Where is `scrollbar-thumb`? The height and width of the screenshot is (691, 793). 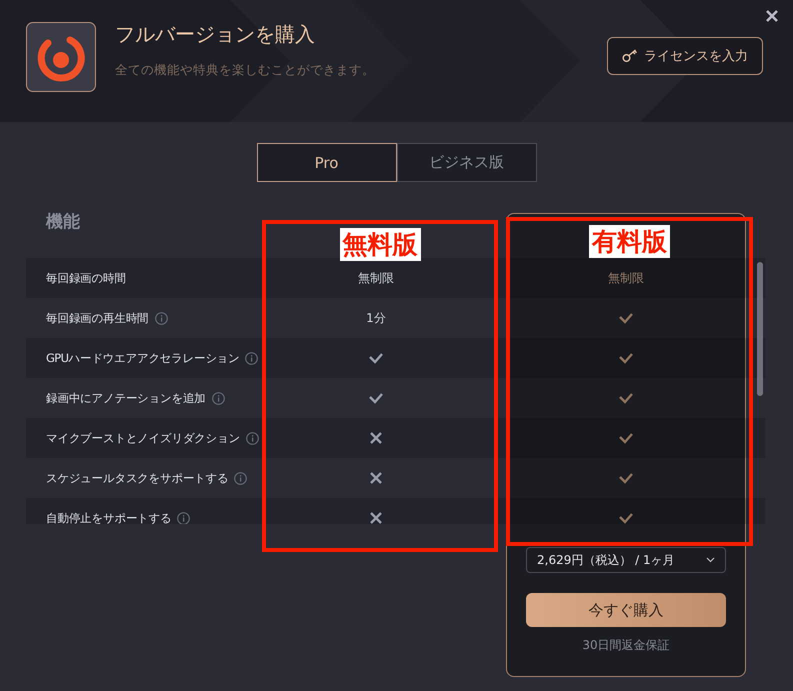
scrollbar-thumb is located at coordinates (760, 329).